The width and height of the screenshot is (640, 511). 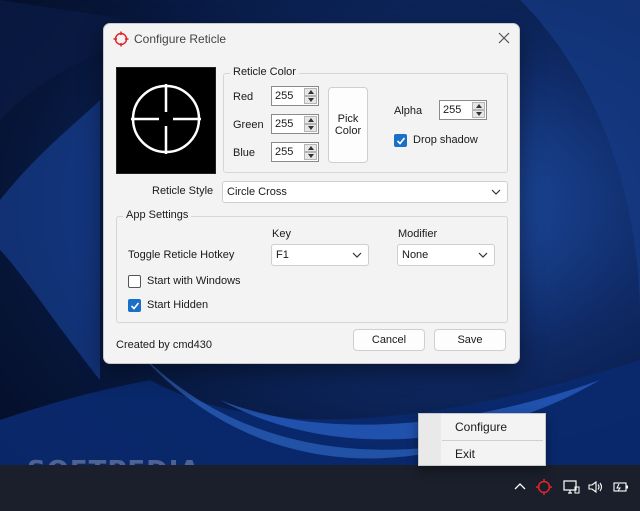 What do you see at coordinates (166, 120) in the screenshot?
I see `reticle-preview` at bounding box center [166, 120].